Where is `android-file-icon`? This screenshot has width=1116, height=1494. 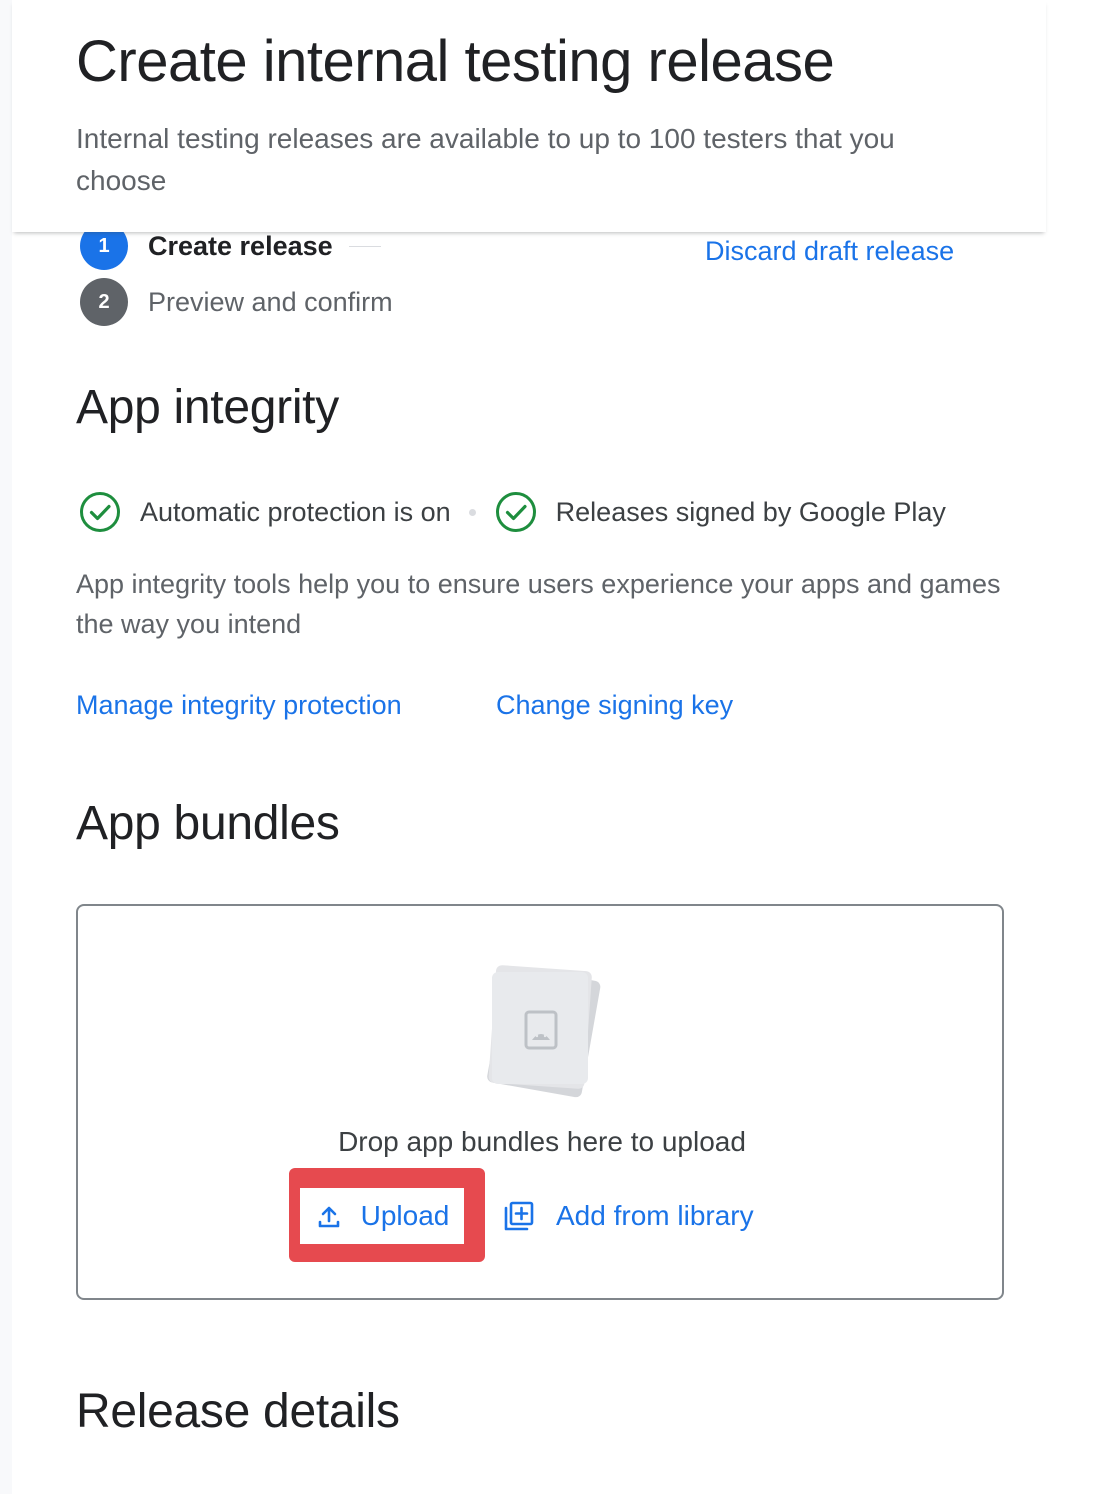
android-file-icon is located at coordinates (544, 1031).